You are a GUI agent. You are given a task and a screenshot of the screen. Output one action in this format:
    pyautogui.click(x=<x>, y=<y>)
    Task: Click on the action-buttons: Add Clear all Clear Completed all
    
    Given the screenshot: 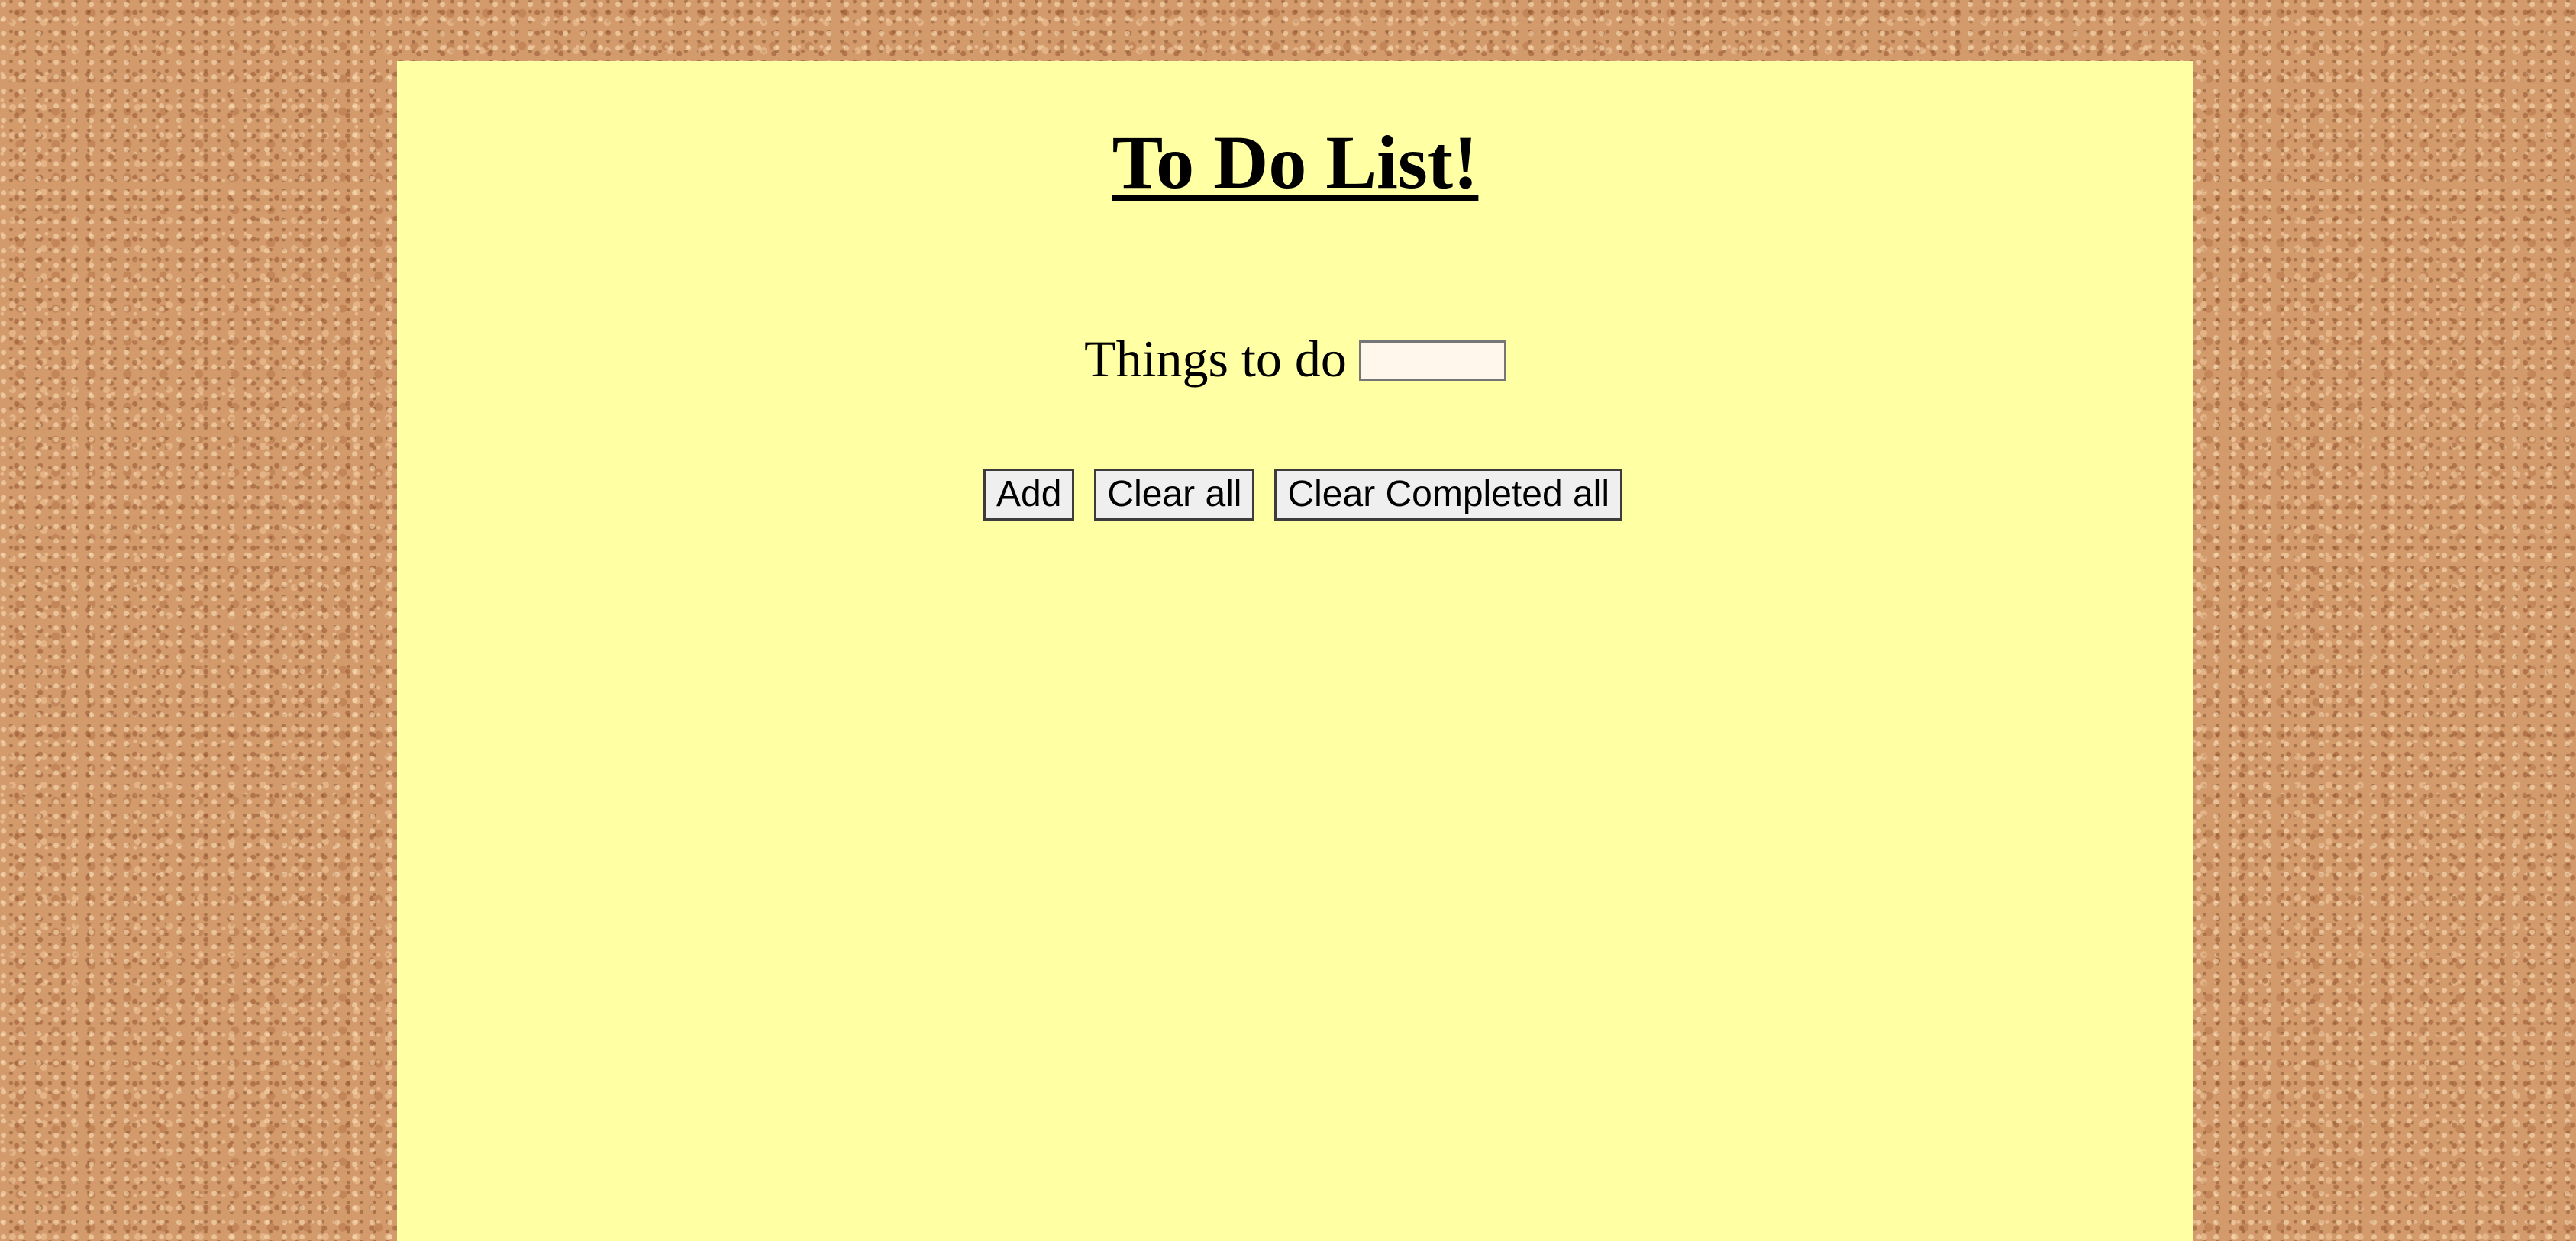 What is the action you would take?
    pyautogui.click(x=1295, y=494)
    